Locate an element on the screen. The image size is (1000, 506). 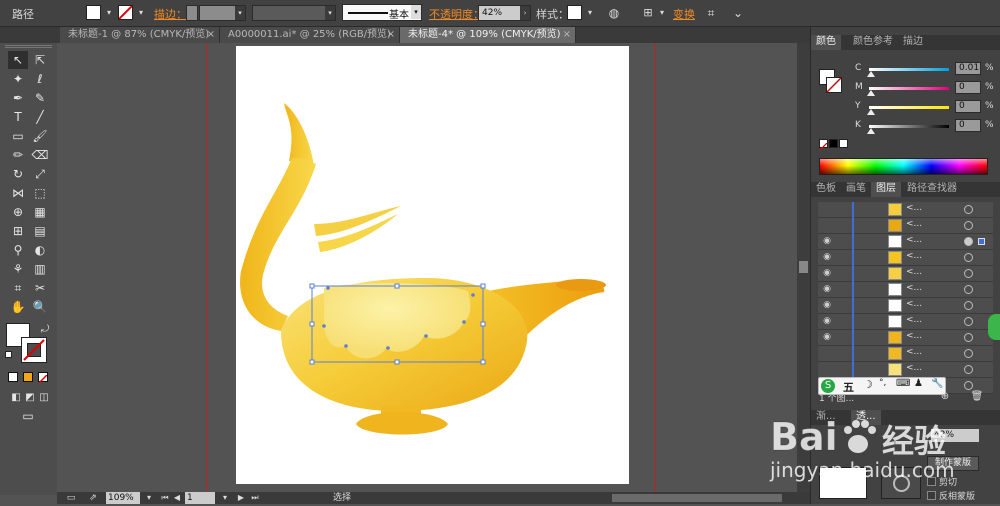
floating-badge is located at coordinates (994, 327).